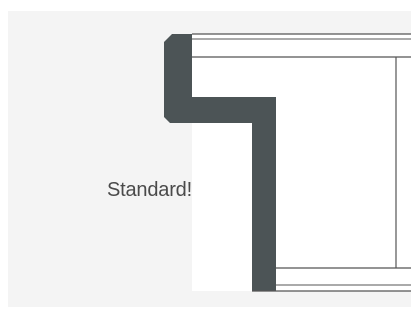  I want to click on standard-label: Standard!, so click(149, 190).